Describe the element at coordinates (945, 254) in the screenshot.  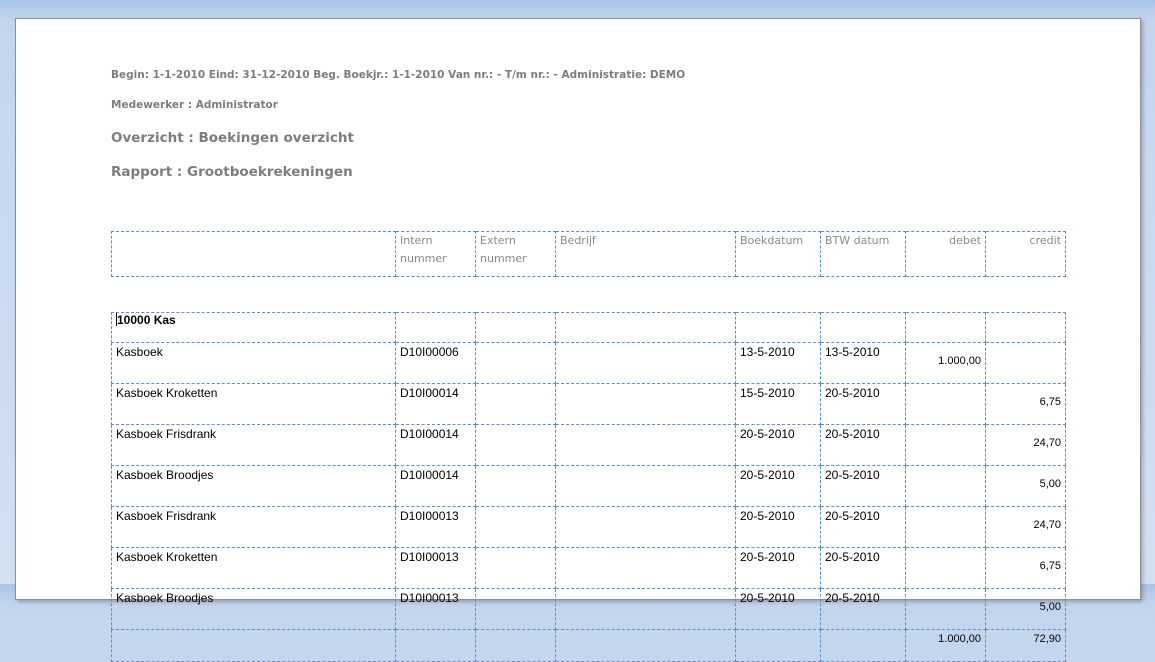
I see `col-header-debit: debet` at that location.